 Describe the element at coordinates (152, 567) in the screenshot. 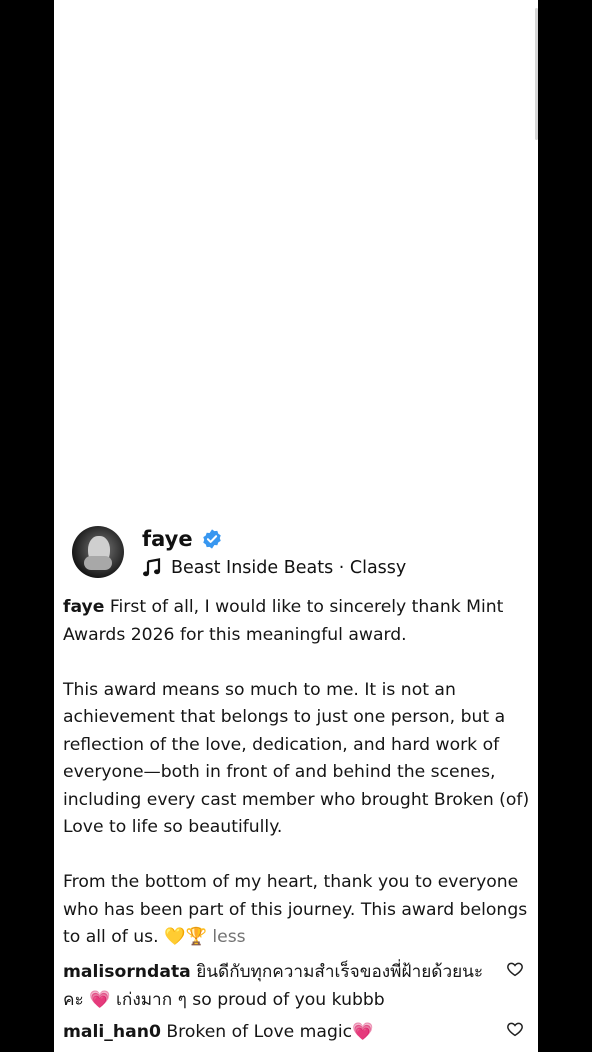

I see `music-note-icon` at that location.